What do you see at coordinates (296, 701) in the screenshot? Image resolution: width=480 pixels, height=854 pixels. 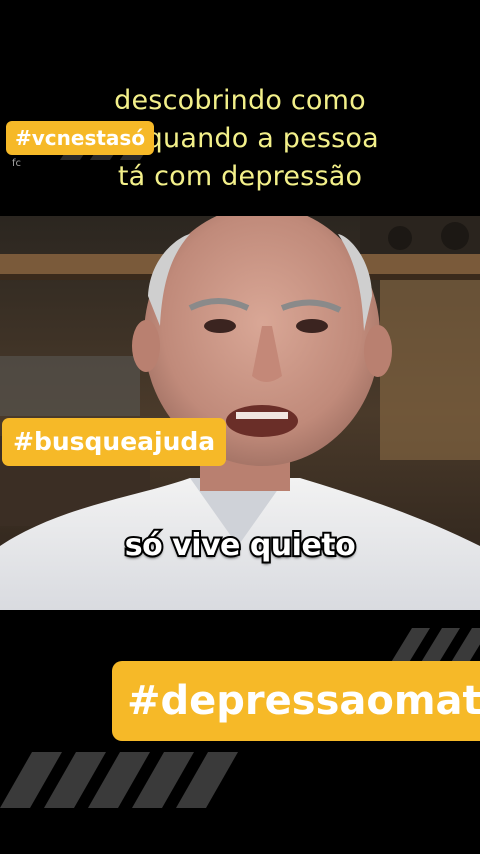 I see `hashtag-depressaomata: #depressaomata` at bounding box center [296, 701].